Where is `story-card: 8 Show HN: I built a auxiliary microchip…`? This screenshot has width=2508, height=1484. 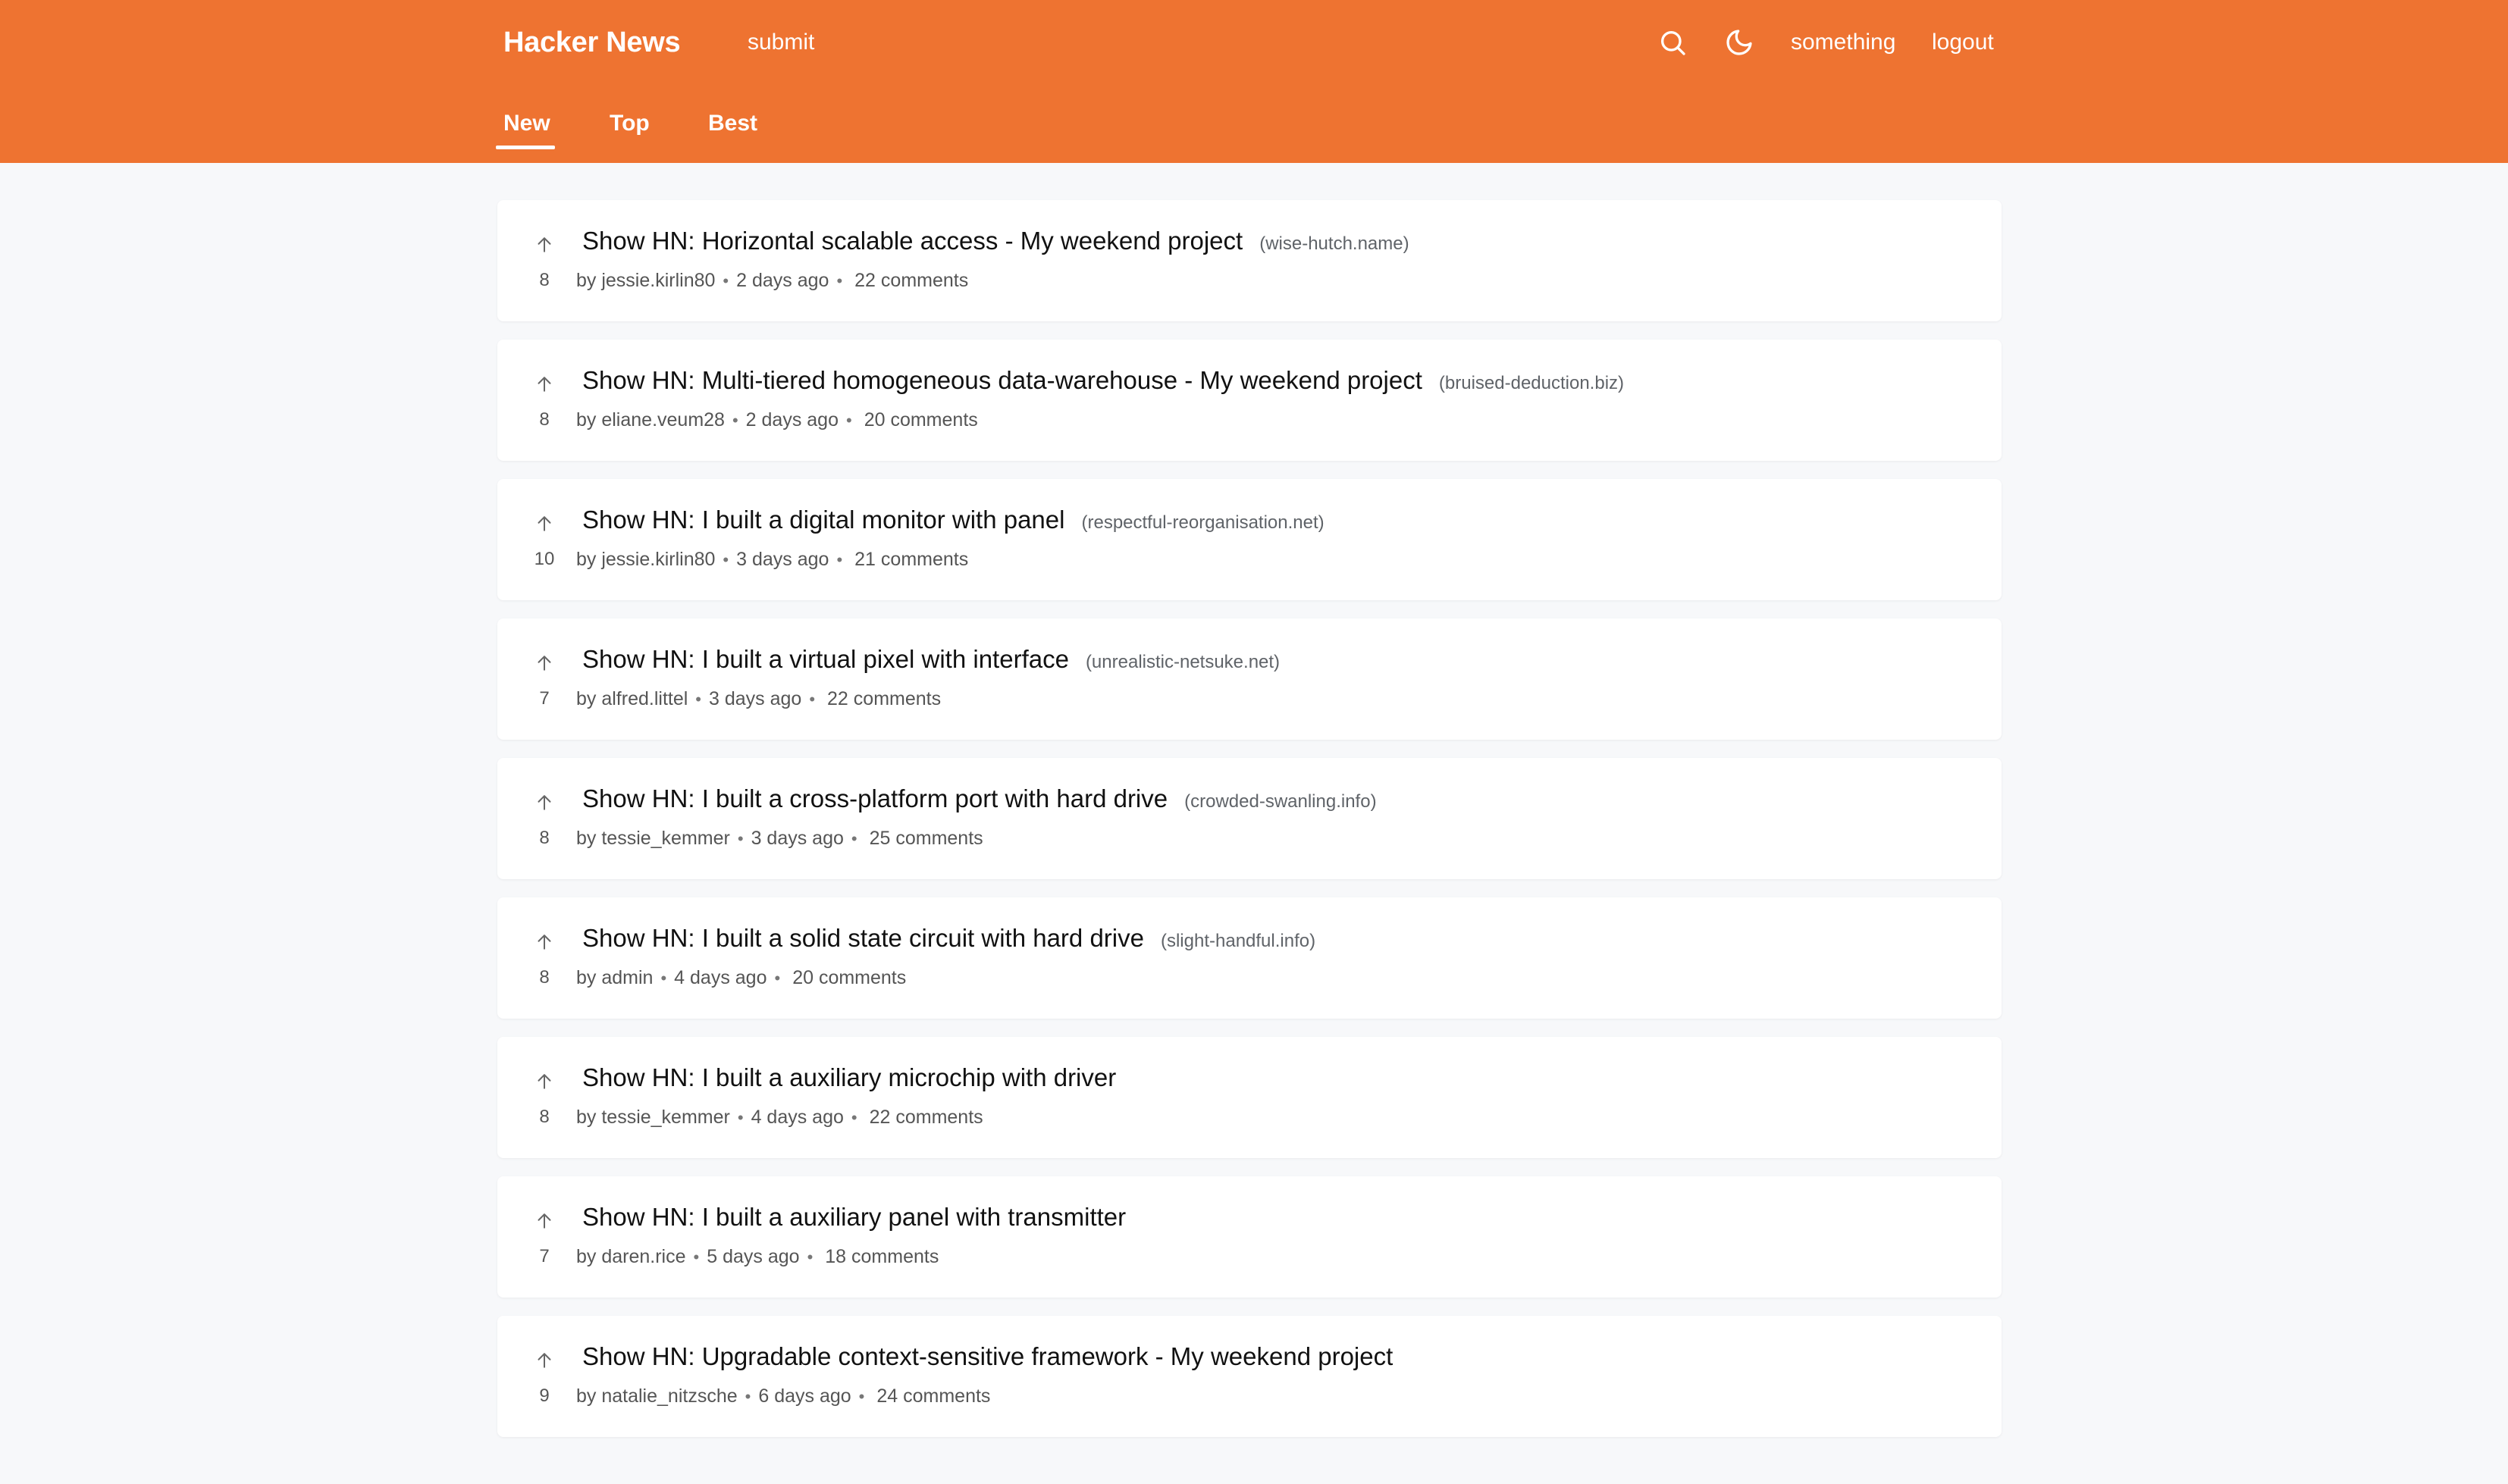 story-card: 8 Show HN: I built a auxiliary microchip… is located at coordinates (1249, 1098).